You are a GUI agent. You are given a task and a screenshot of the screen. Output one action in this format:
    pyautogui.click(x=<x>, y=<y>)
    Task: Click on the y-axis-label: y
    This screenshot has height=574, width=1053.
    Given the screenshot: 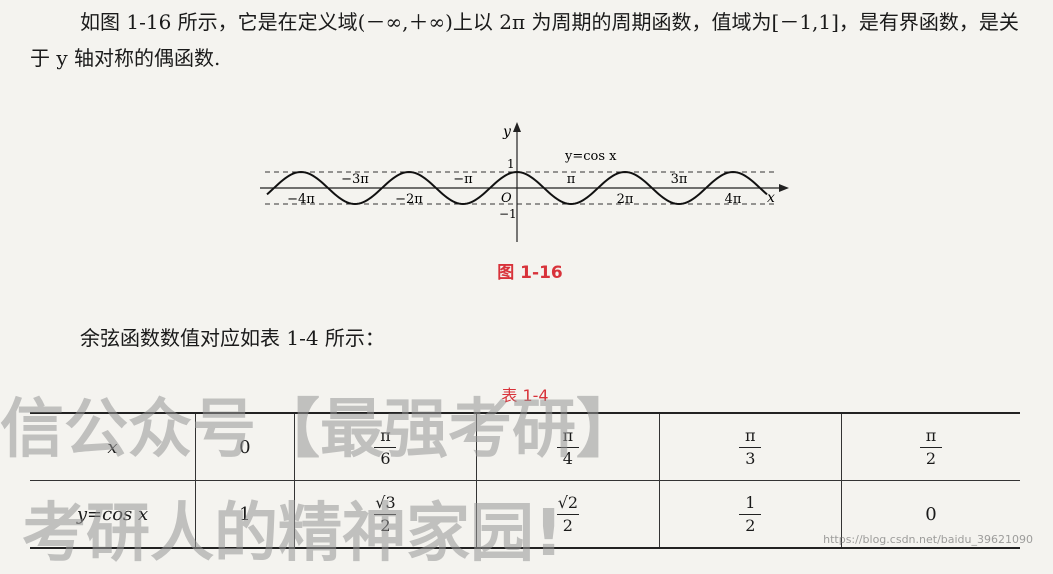 What is the action you would take?
    pyautogui.click(x=507, y=132)
    